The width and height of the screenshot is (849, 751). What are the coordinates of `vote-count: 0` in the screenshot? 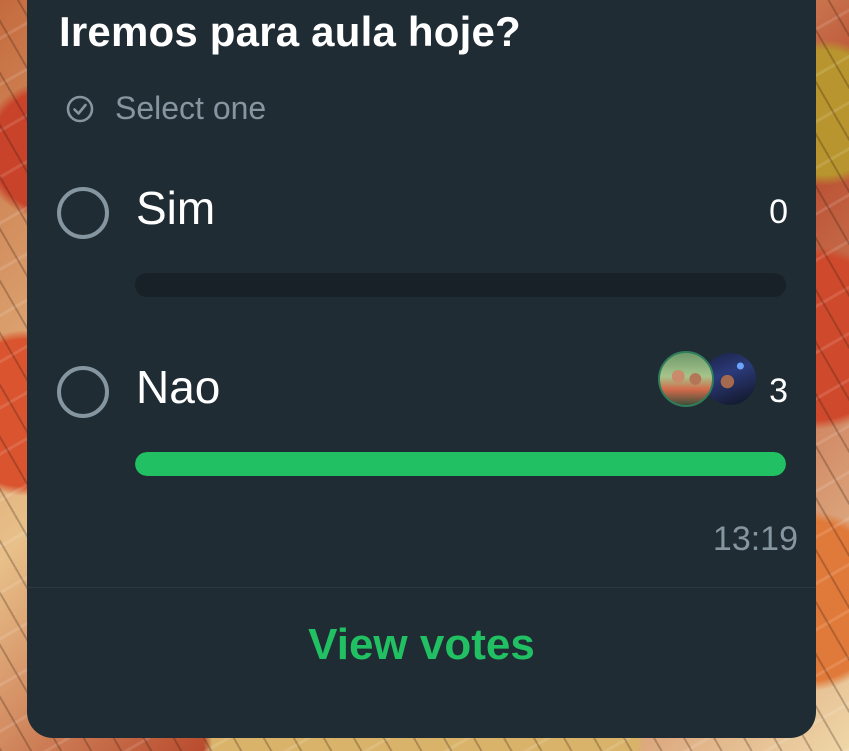 It's located at (778, 212).